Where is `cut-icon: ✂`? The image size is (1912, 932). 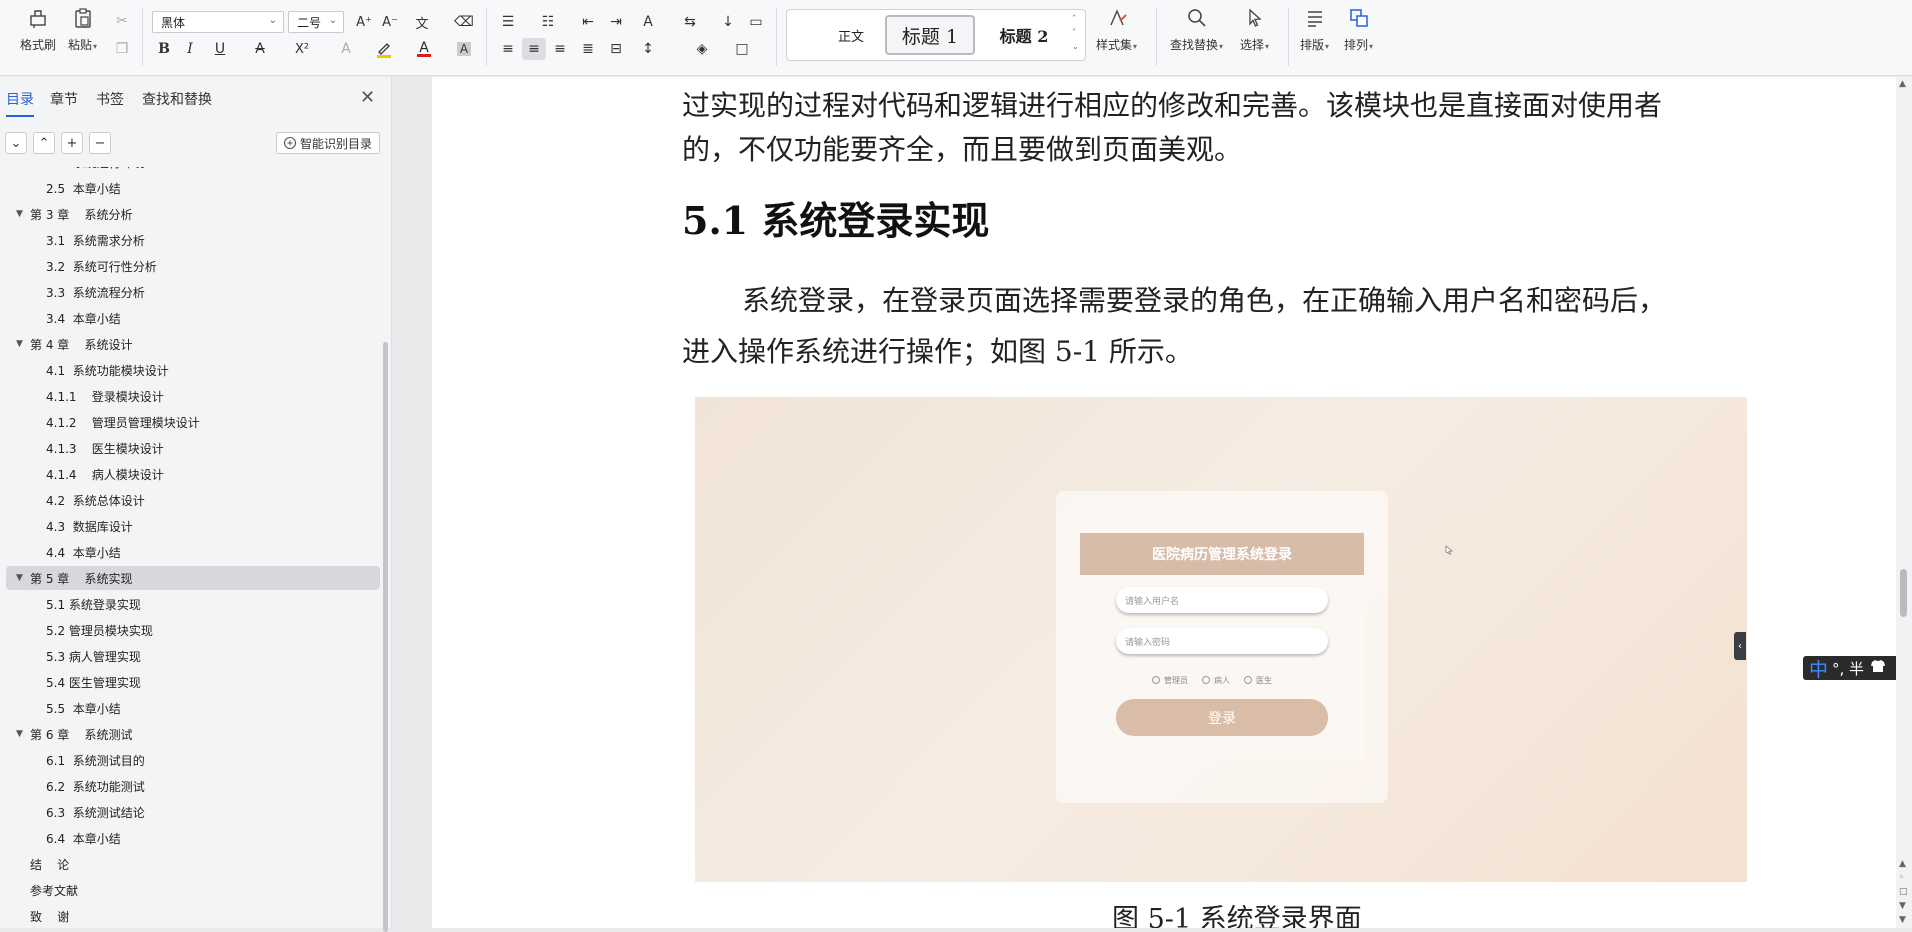
cut-icon: ✂ is located at coordinates (122, 21).